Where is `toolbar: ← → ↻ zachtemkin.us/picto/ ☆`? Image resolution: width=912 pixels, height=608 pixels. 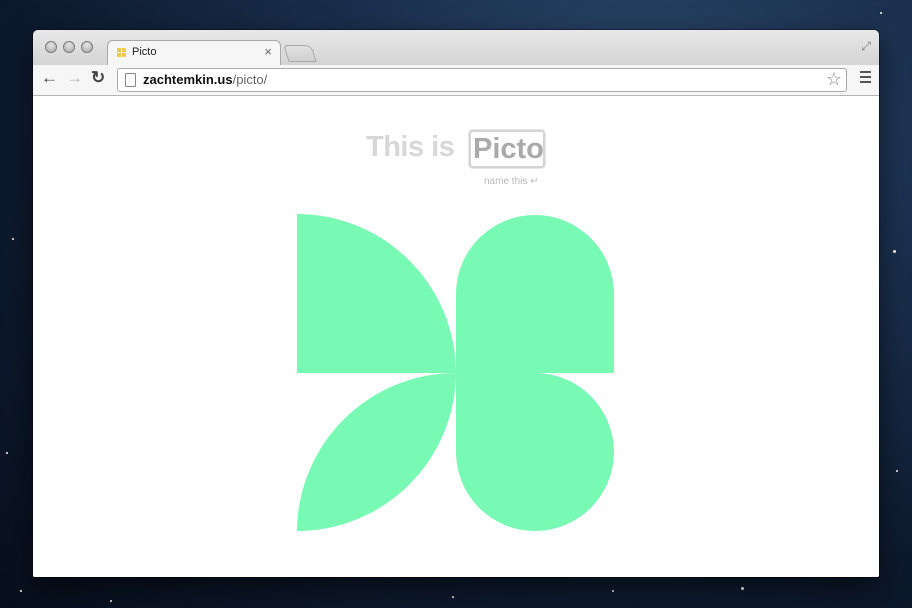 toolbar: ← → ↻ zachtemkin.us/picto/ ☆ is located at coordinates (456, 80).